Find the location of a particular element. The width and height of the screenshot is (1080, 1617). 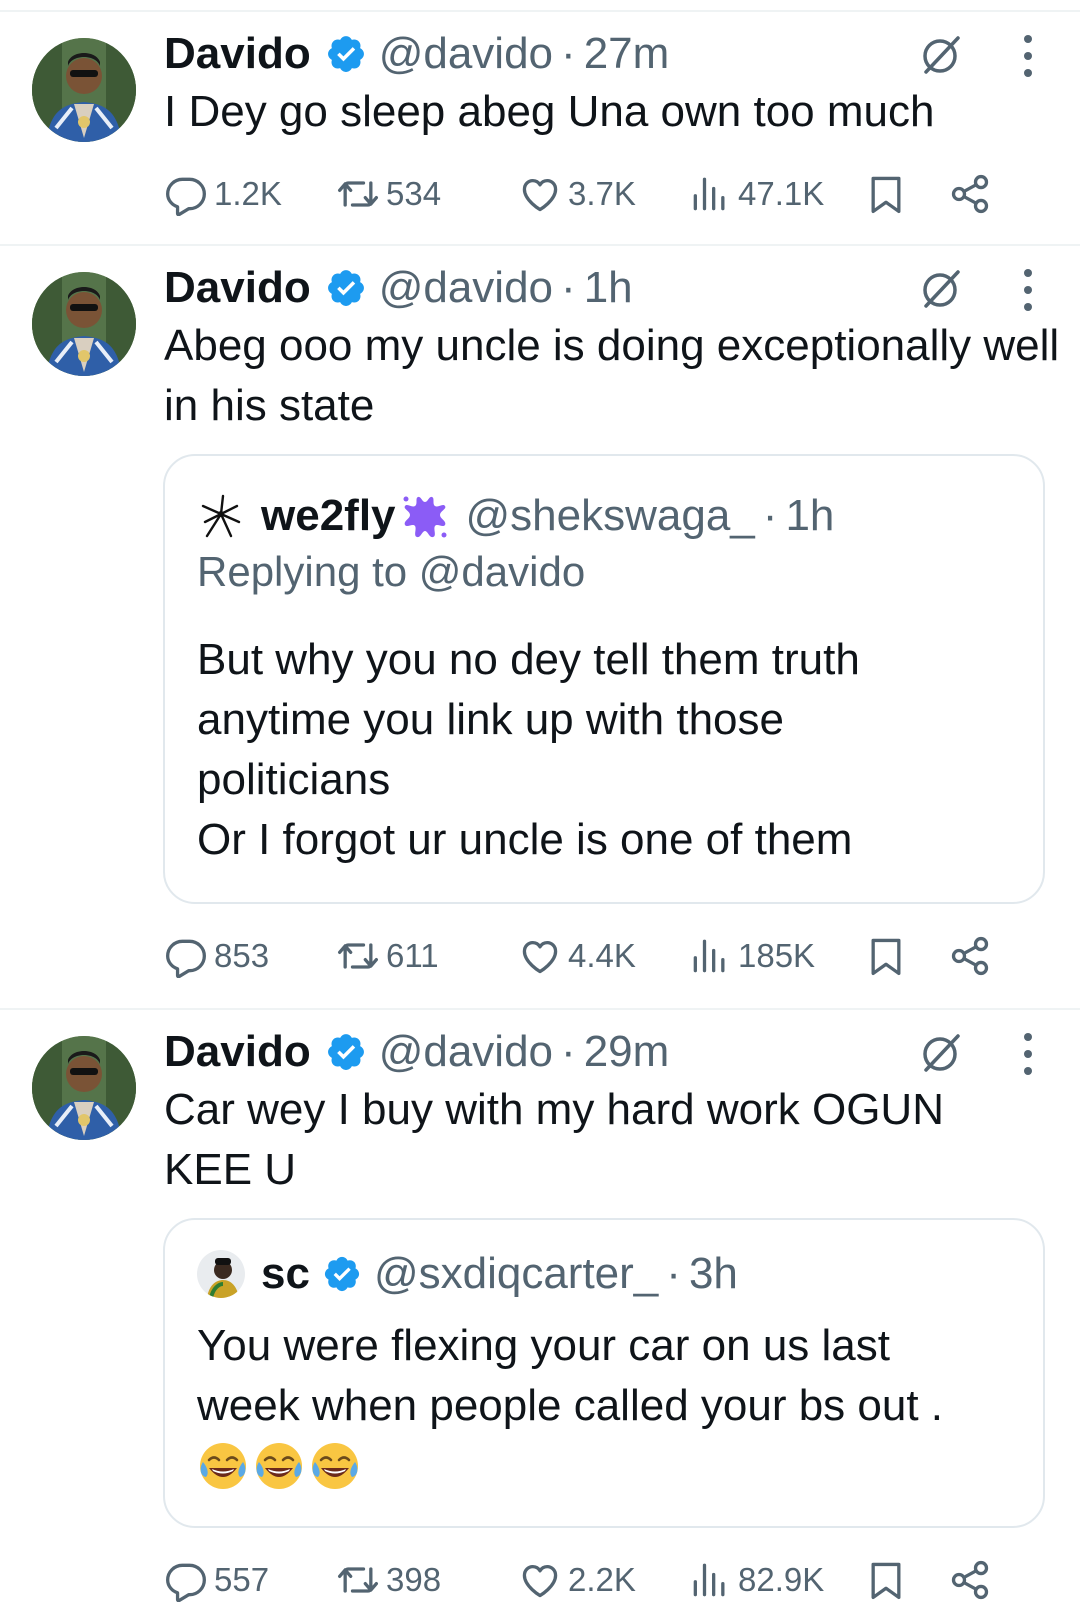

reply-button: 853 is located at coordinates (216, 956).